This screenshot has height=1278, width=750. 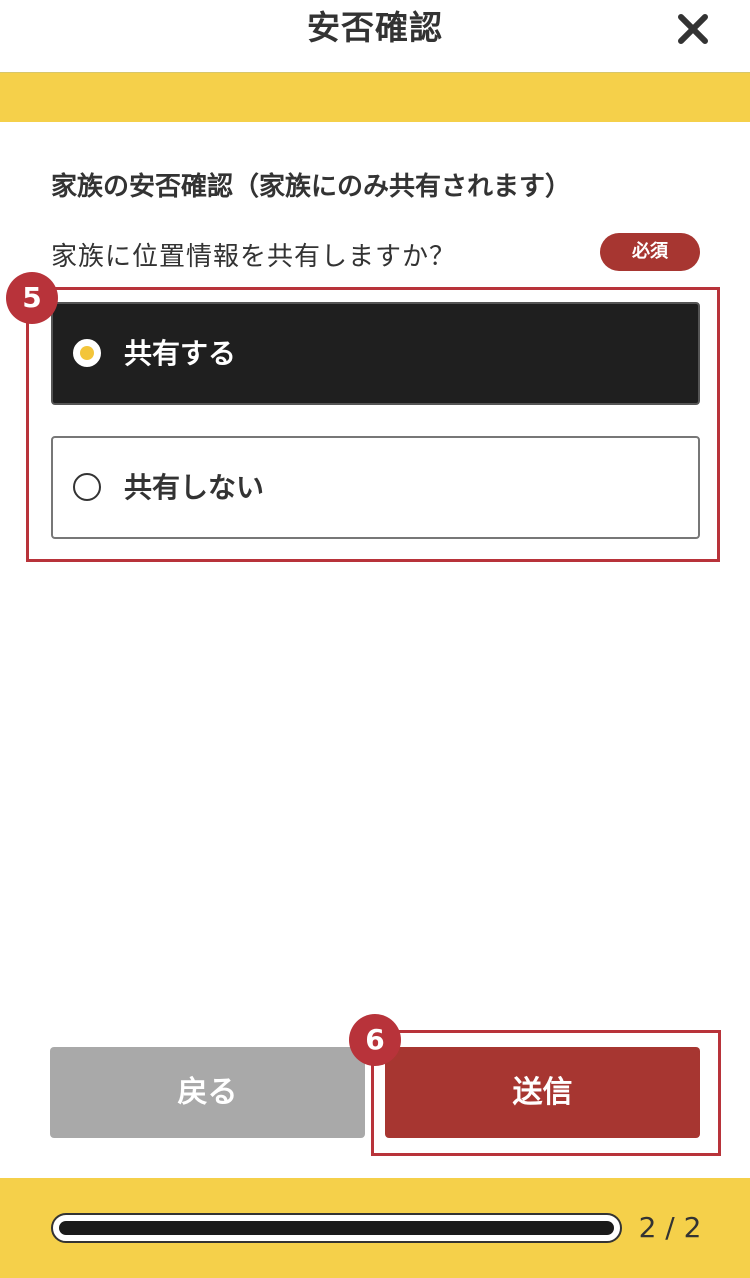 What do you see at coordinates (32, 298) in the screenshot?
I see `step-badge: 5` at bounding box center [32, 298].